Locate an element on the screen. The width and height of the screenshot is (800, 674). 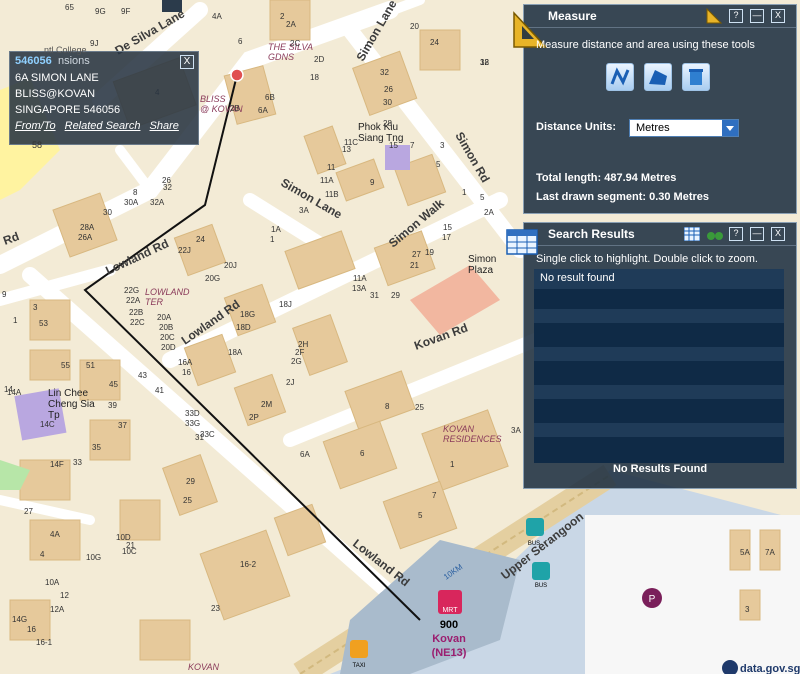
building-number: 29 is located at coordinates (190, 481).